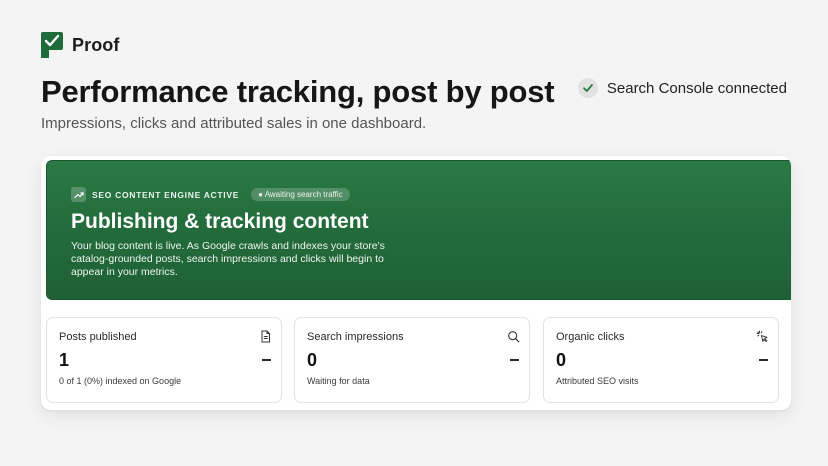 The image size is (828, 466). I want to click on stat-label: Organic clicks, so click(590, 337).